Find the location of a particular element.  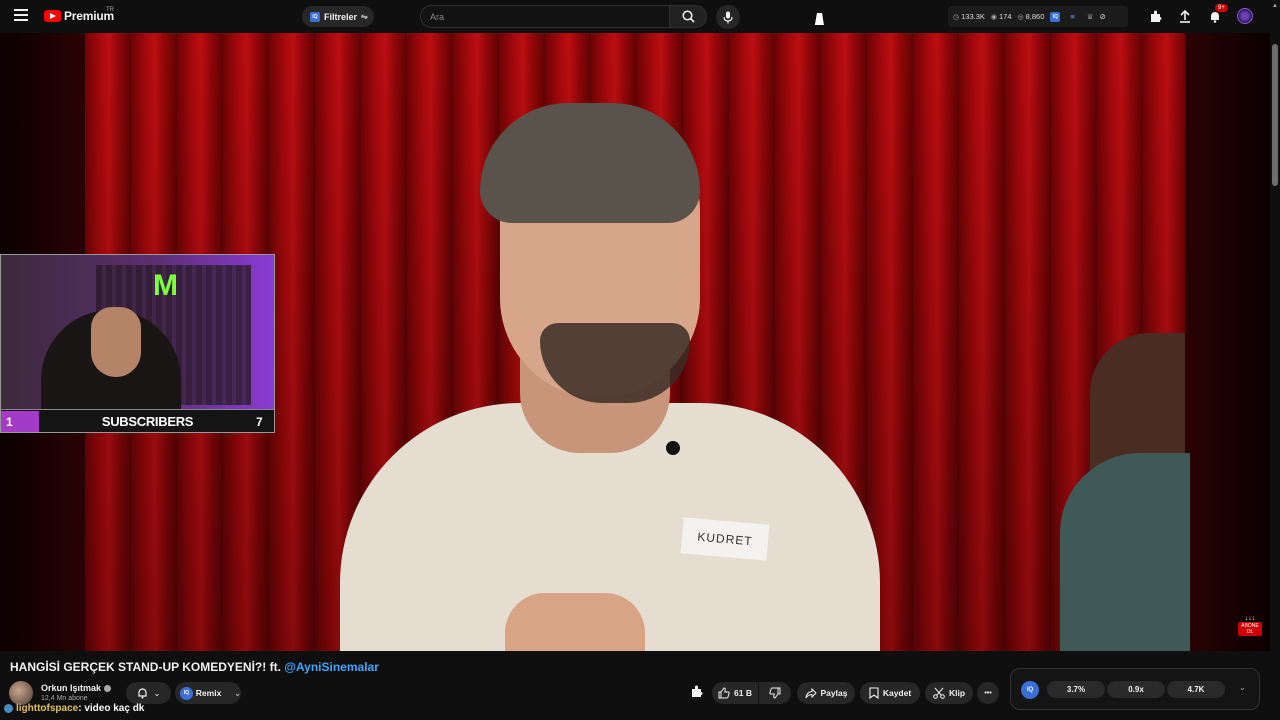

streamer-webcam-overlay: M 1 SUBSCRIBERS 7 is located at coordinates (137, 343).